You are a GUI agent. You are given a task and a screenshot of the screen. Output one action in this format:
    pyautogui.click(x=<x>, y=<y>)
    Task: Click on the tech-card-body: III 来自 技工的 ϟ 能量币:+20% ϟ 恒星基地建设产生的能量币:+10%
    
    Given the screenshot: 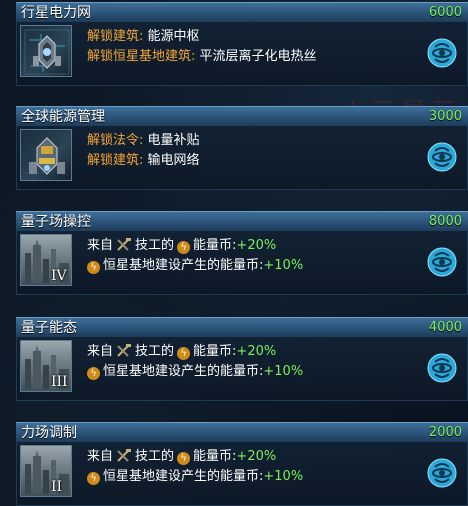 What is the action you would take?
    pyautogui.click(x=242, y=369)
    